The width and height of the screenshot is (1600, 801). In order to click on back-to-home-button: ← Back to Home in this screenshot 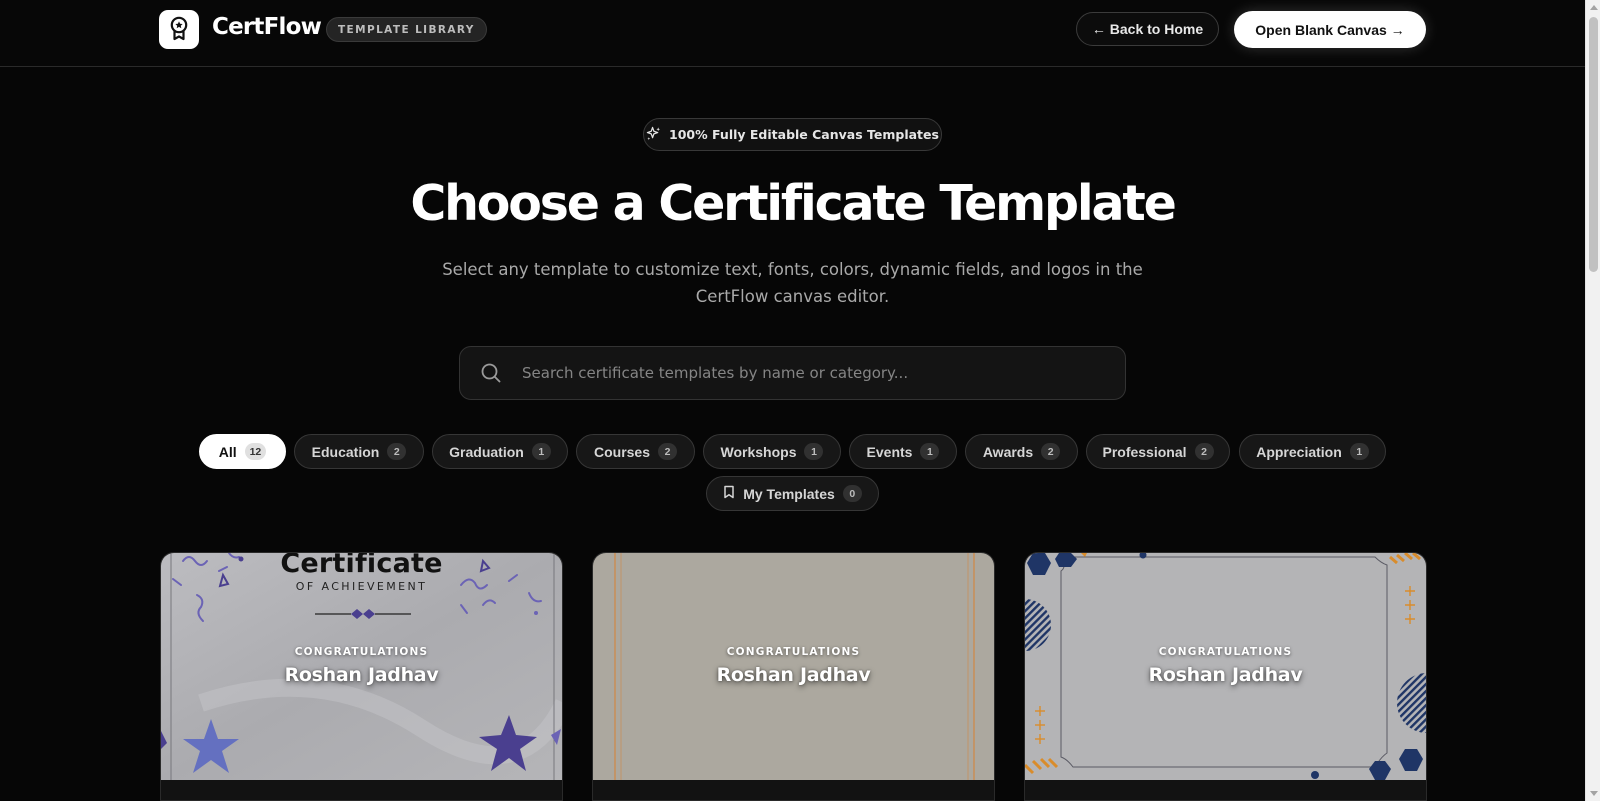, I will do `click(1147, 29)`.